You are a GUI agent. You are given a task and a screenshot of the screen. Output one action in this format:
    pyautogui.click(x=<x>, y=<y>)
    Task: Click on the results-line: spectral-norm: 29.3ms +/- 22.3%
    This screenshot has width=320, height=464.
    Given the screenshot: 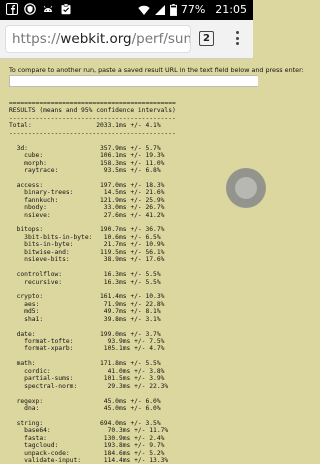 What is the action you would take?
    pyautogui.click(x=89, y=386)
    